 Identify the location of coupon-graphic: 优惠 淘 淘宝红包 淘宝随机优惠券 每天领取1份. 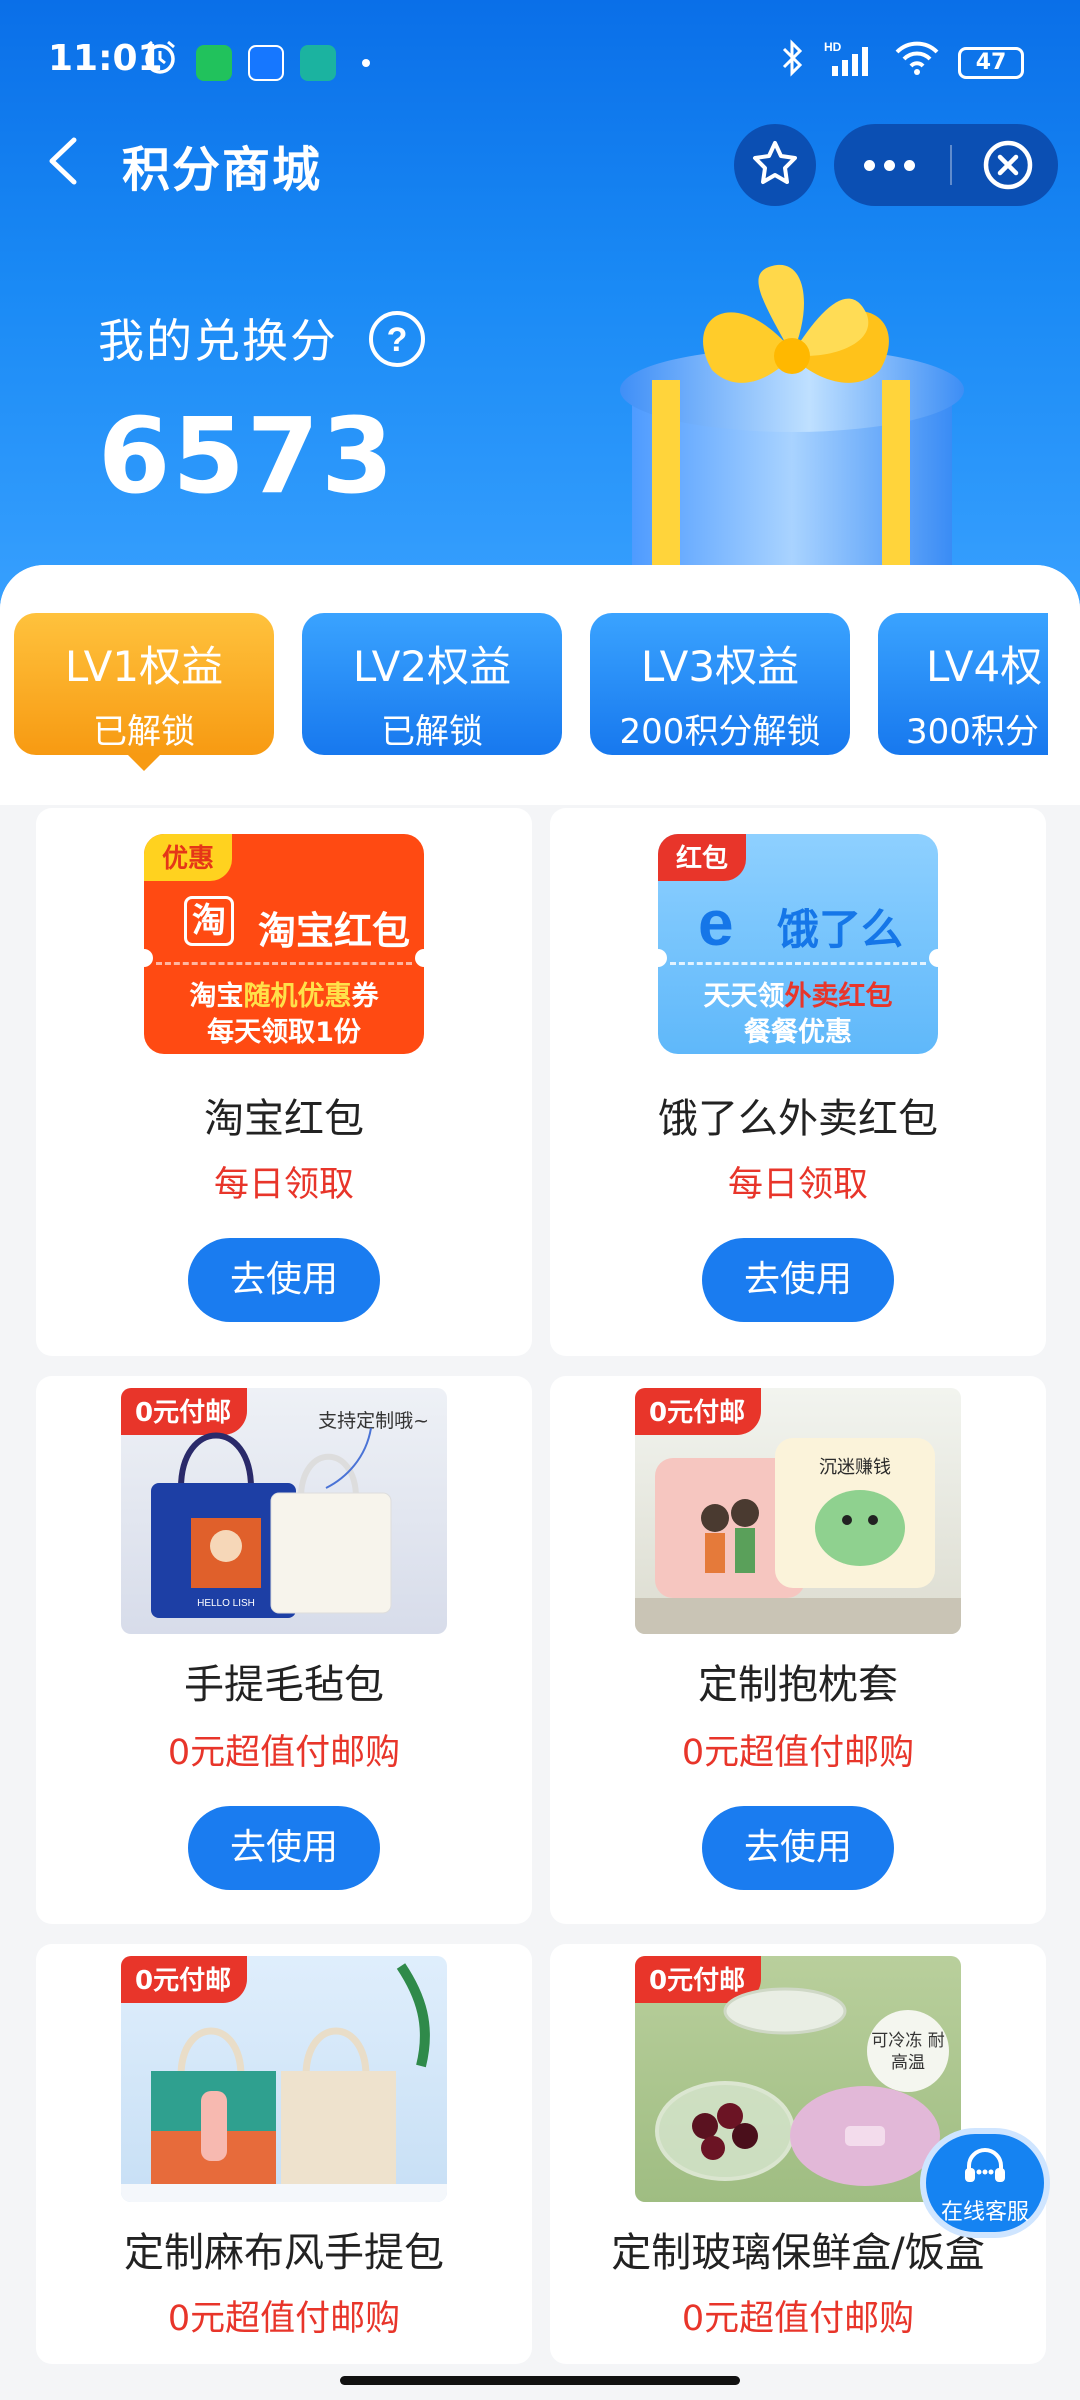
(284, 944).